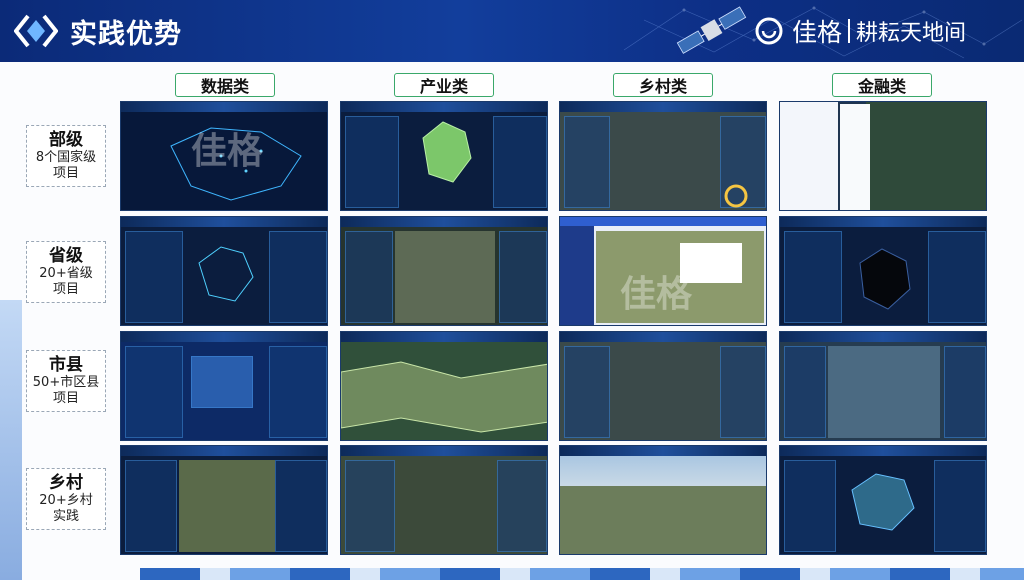 The height and width of the screenshot is (580, 1024). What do you see at coordinates (736, 196) in the screenshot?
I see `gauge-icon` at bounding box center [736, 196].